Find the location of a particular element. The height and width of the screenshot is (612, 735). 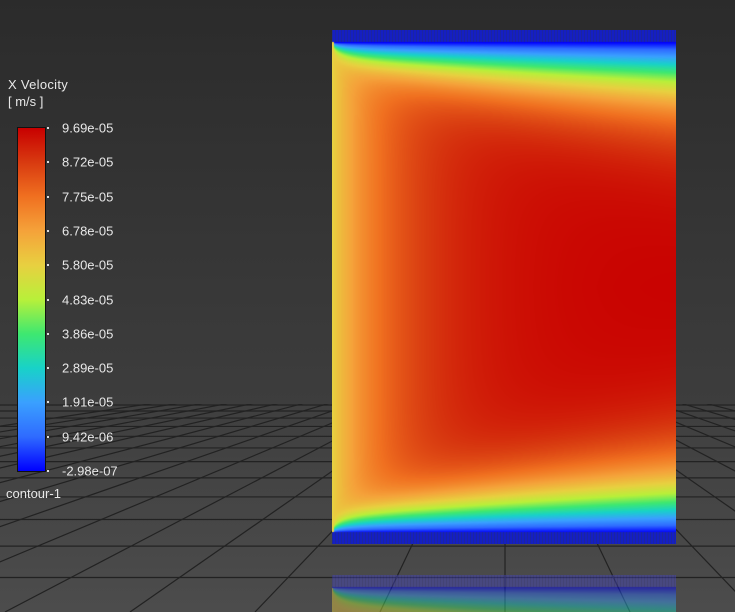

colorbar-tick-label: -2.98e-07 is located at coordinates (90, 471).